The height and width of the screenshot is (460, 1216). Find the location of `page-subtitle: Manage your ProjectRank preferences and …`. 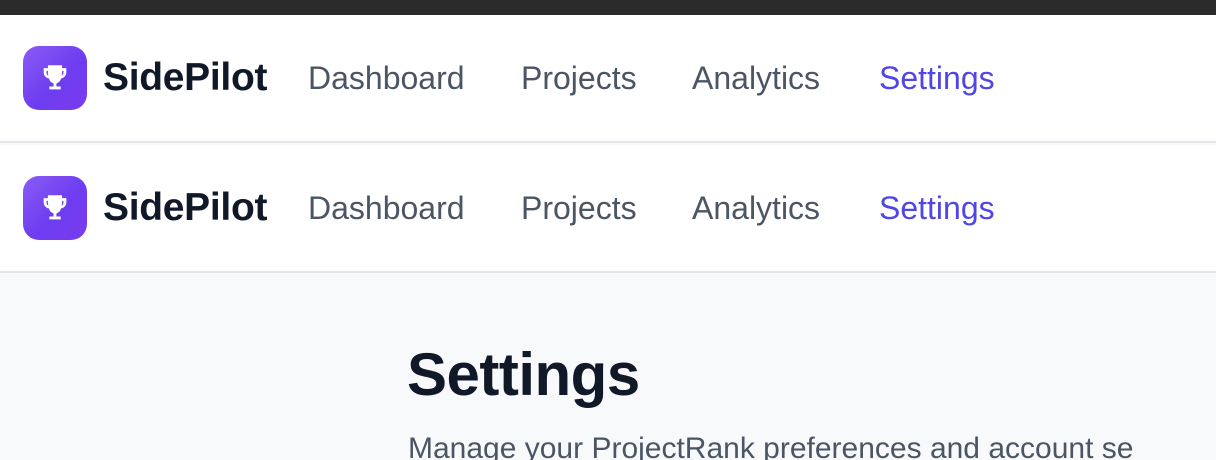

page-subtitle: Manage your ProjectRank preferences and … is located at coordinates (771, 446).